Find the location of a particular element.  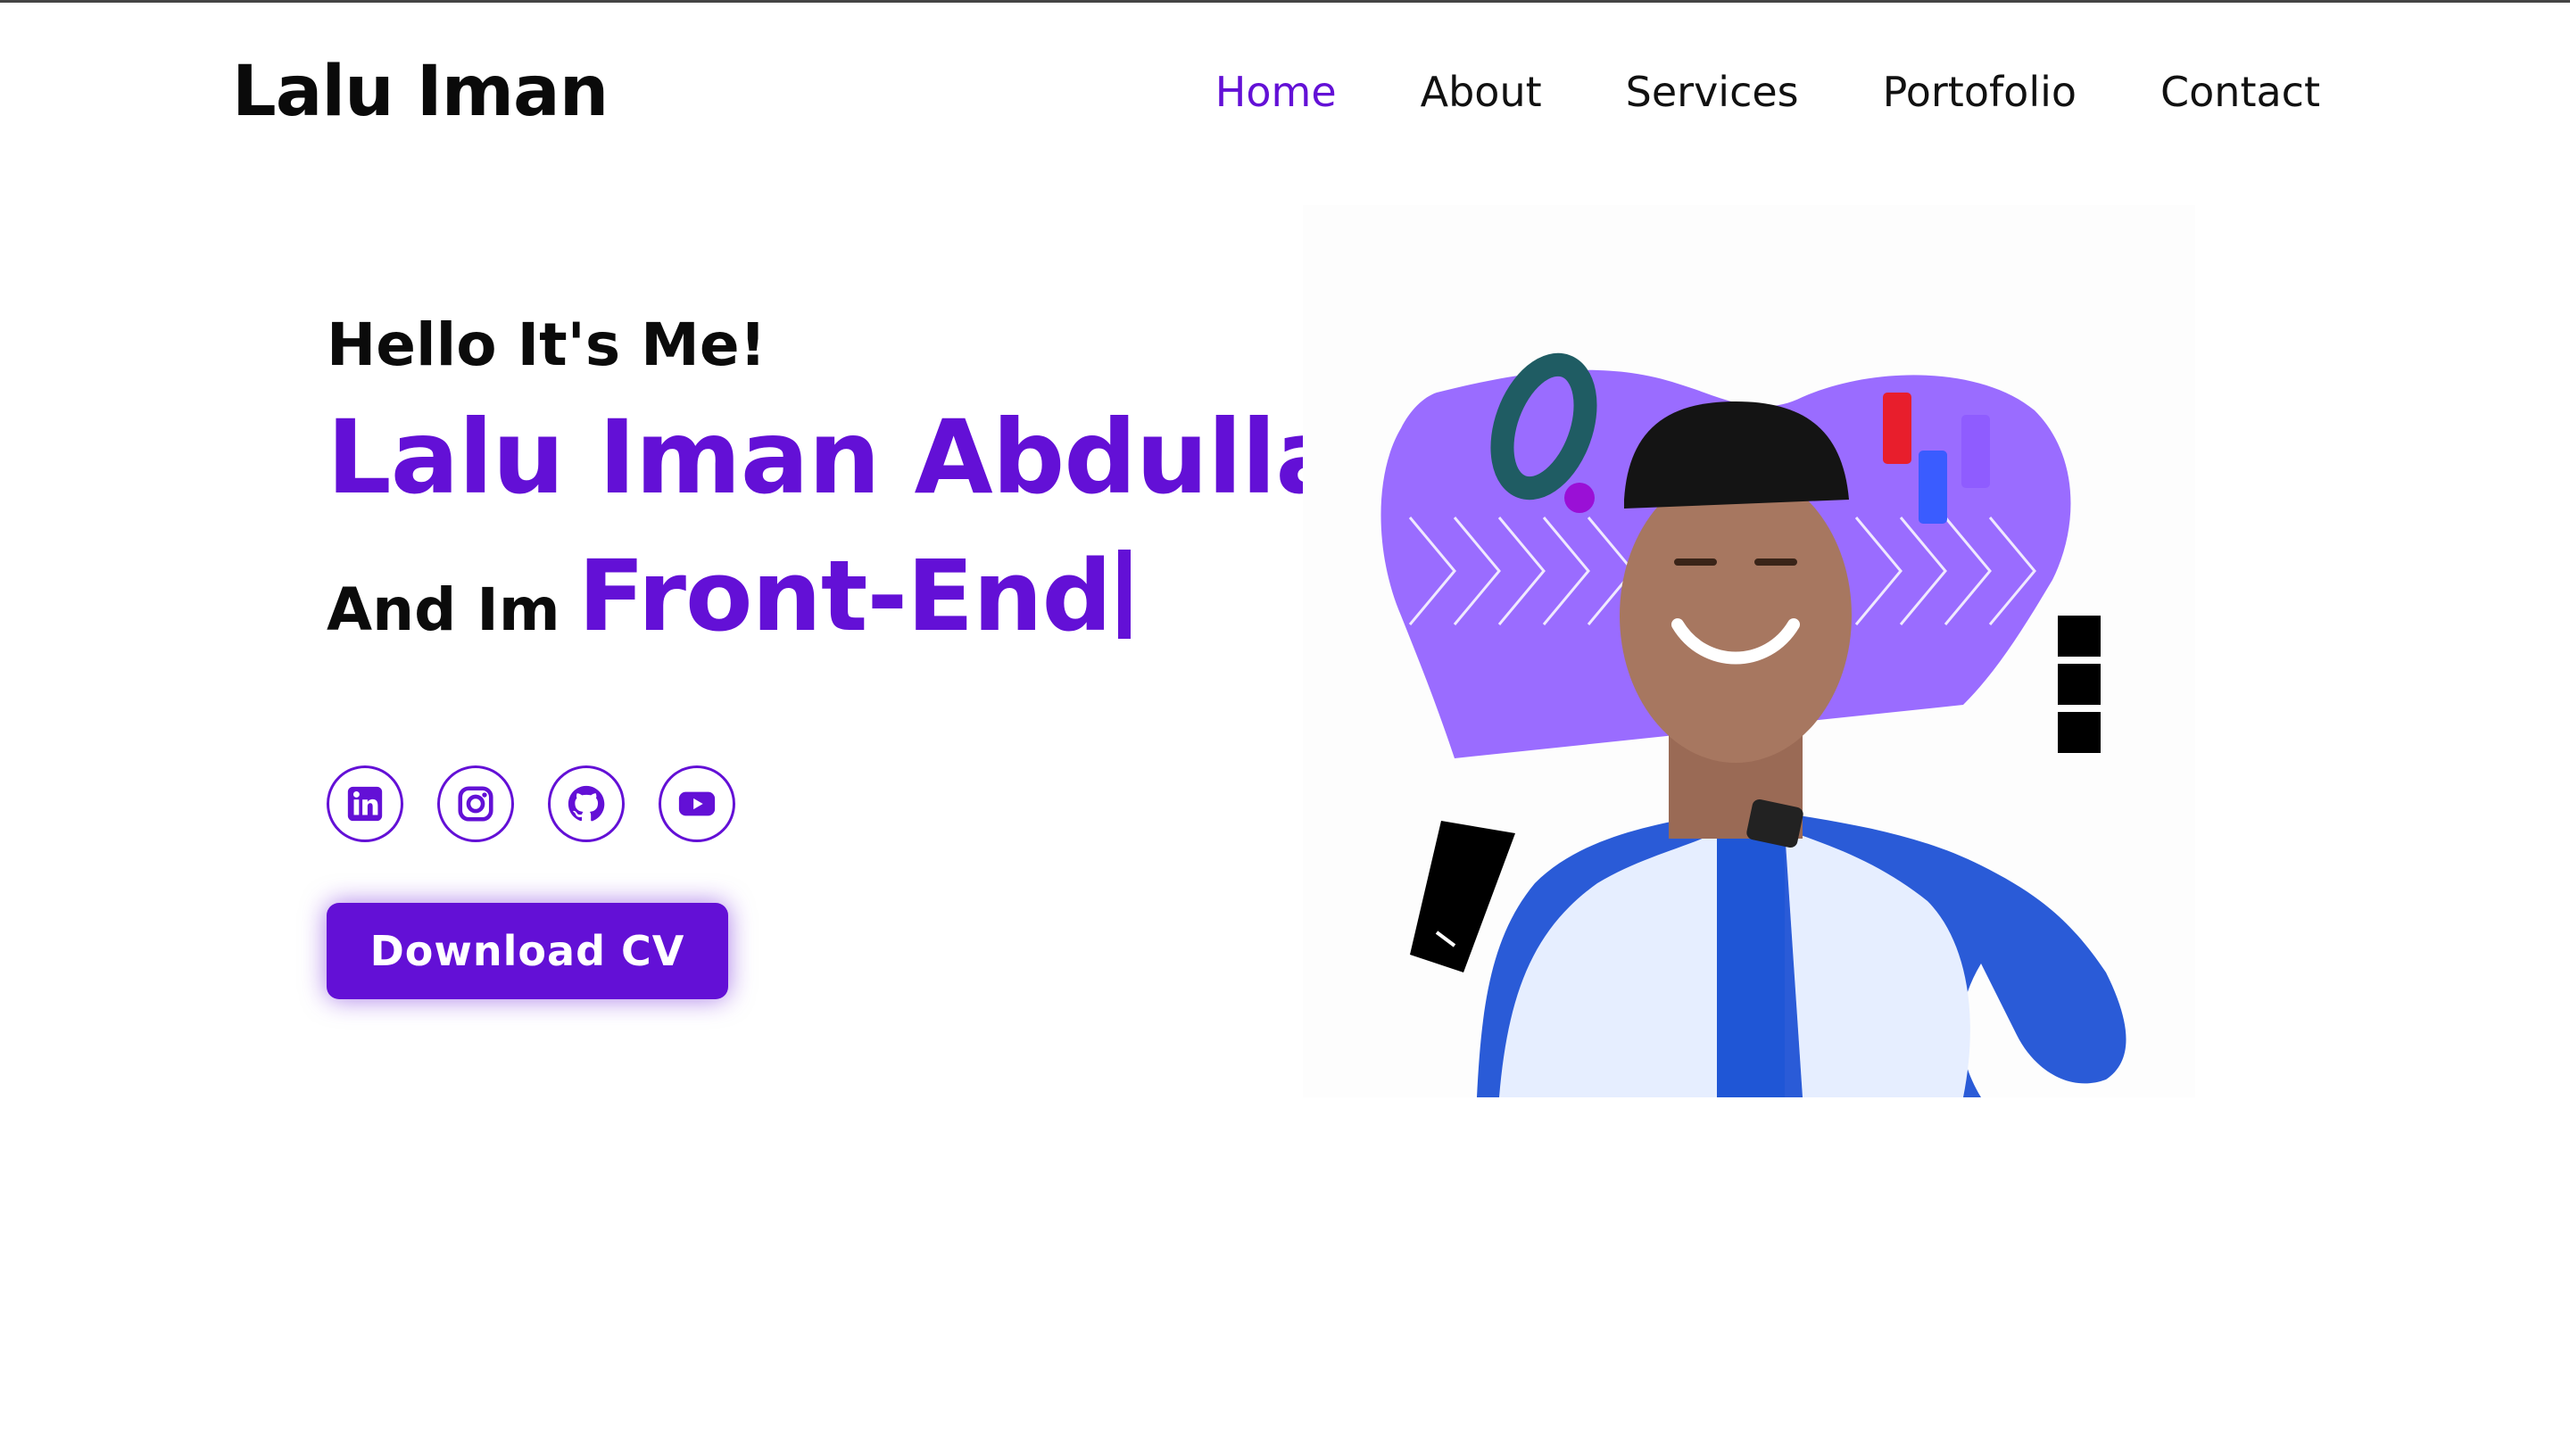

linkedin-icon is located at coordinates (365, 804).